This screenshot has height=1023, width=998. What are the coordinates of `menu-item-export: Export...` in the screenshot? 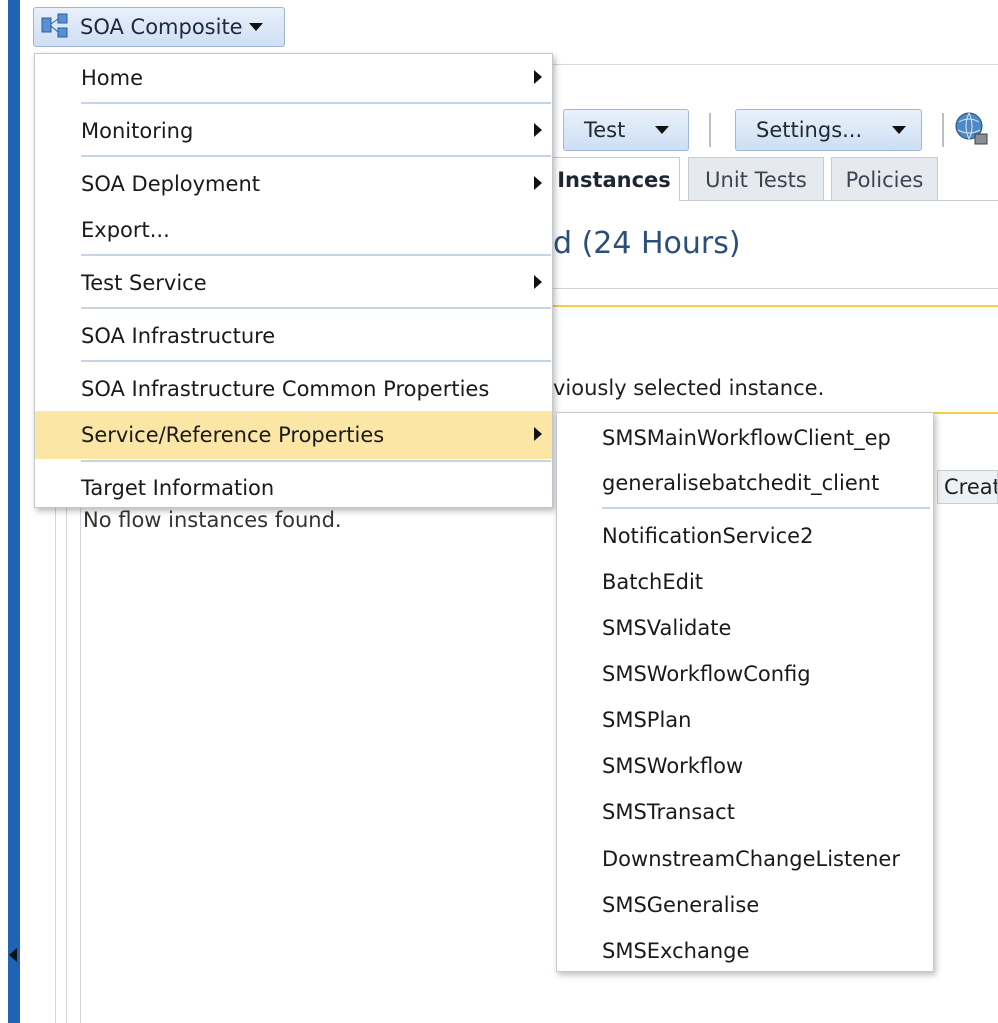 It's located at (293, 230).